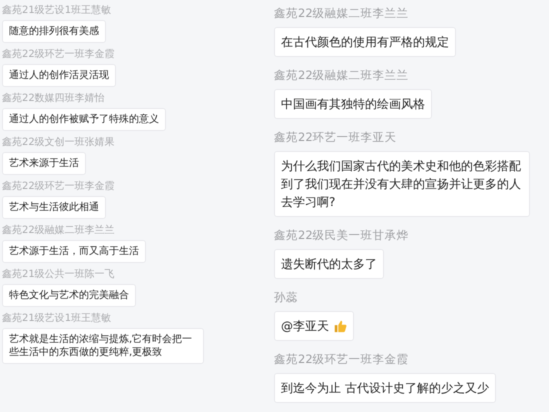  Describe the element at coordinates (44, 163) in the screenshot. I see `message-bubble: 艺术来源于生活` at that location.